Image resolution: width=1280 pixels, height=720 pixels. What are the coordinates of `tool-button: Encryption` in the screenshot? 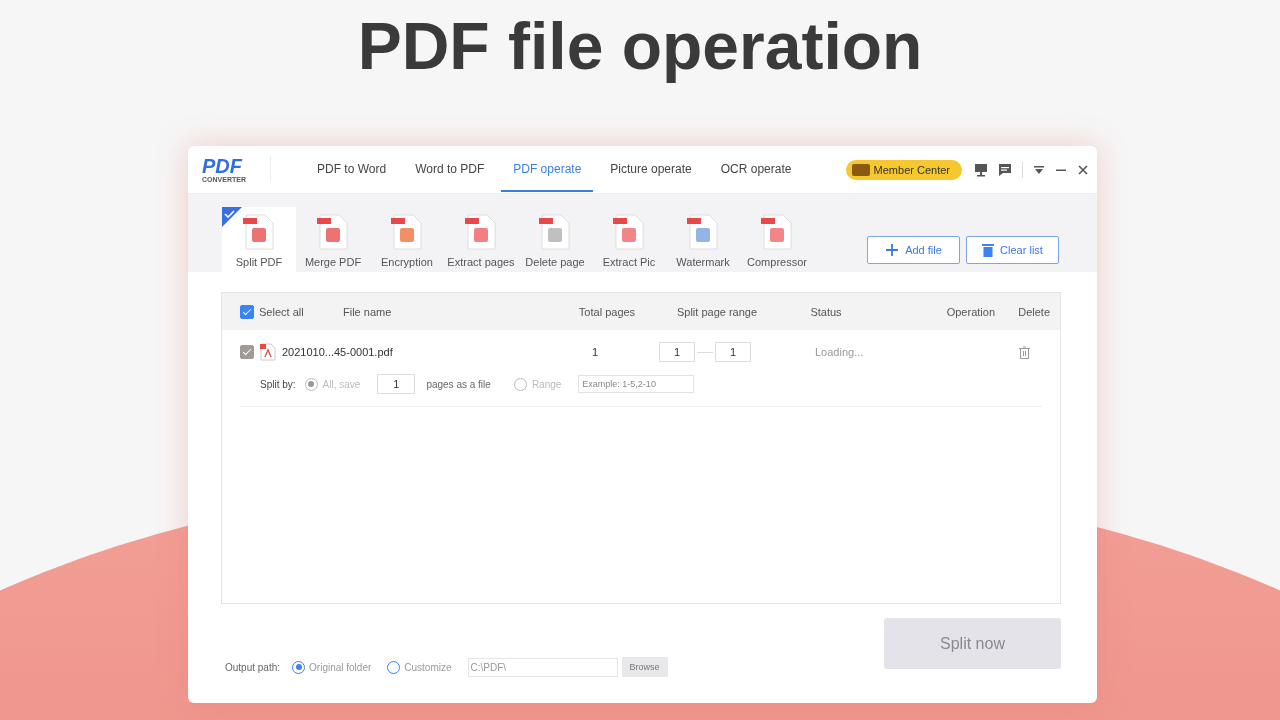 It's located at (407, 239).